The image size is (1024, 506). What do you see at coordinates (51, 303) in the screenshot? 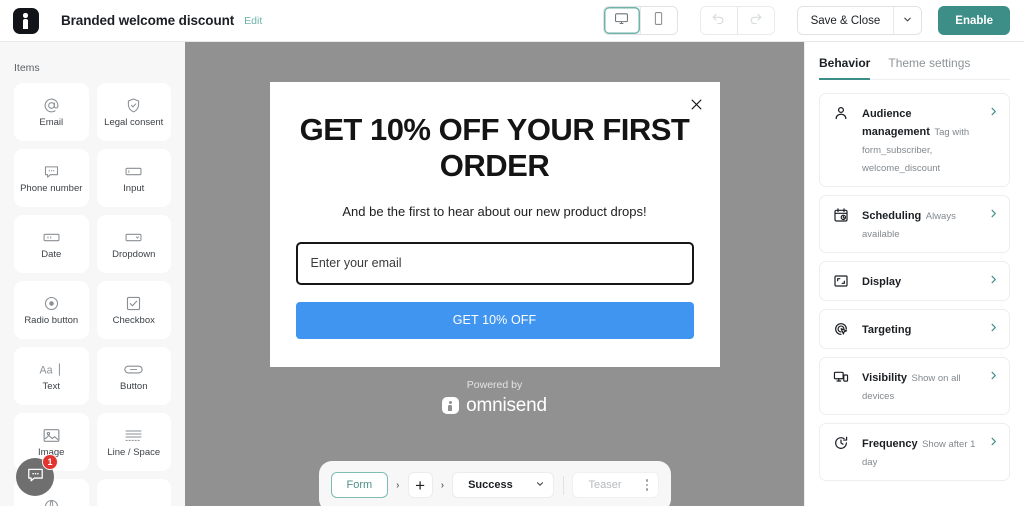
I see `radio-button-icon` at bounding box center [51, 303].